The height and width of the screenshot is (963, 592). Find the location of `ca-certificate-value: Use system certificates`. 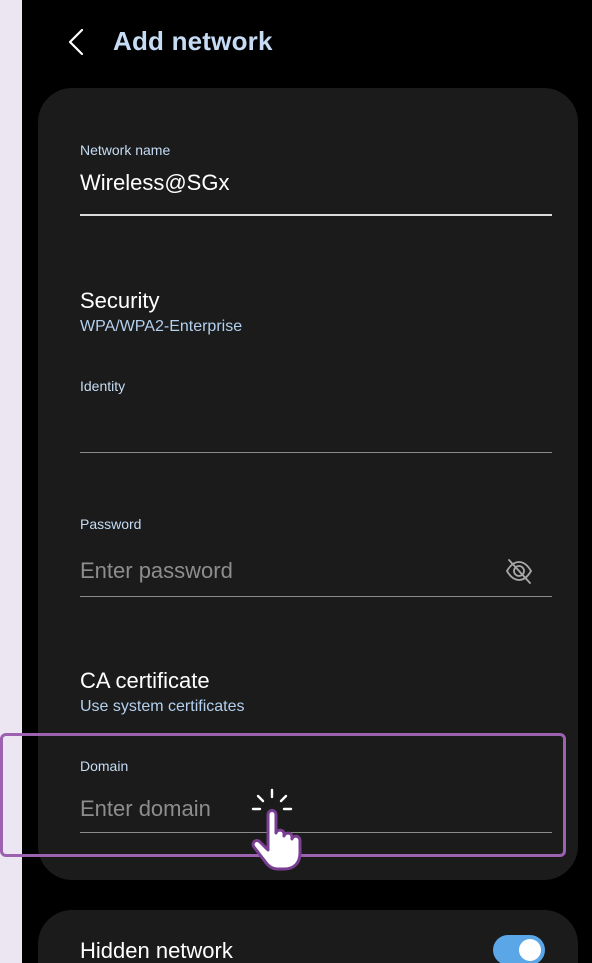

ca-certificate-value: Use system certificates is located at coordinates (162, 706).